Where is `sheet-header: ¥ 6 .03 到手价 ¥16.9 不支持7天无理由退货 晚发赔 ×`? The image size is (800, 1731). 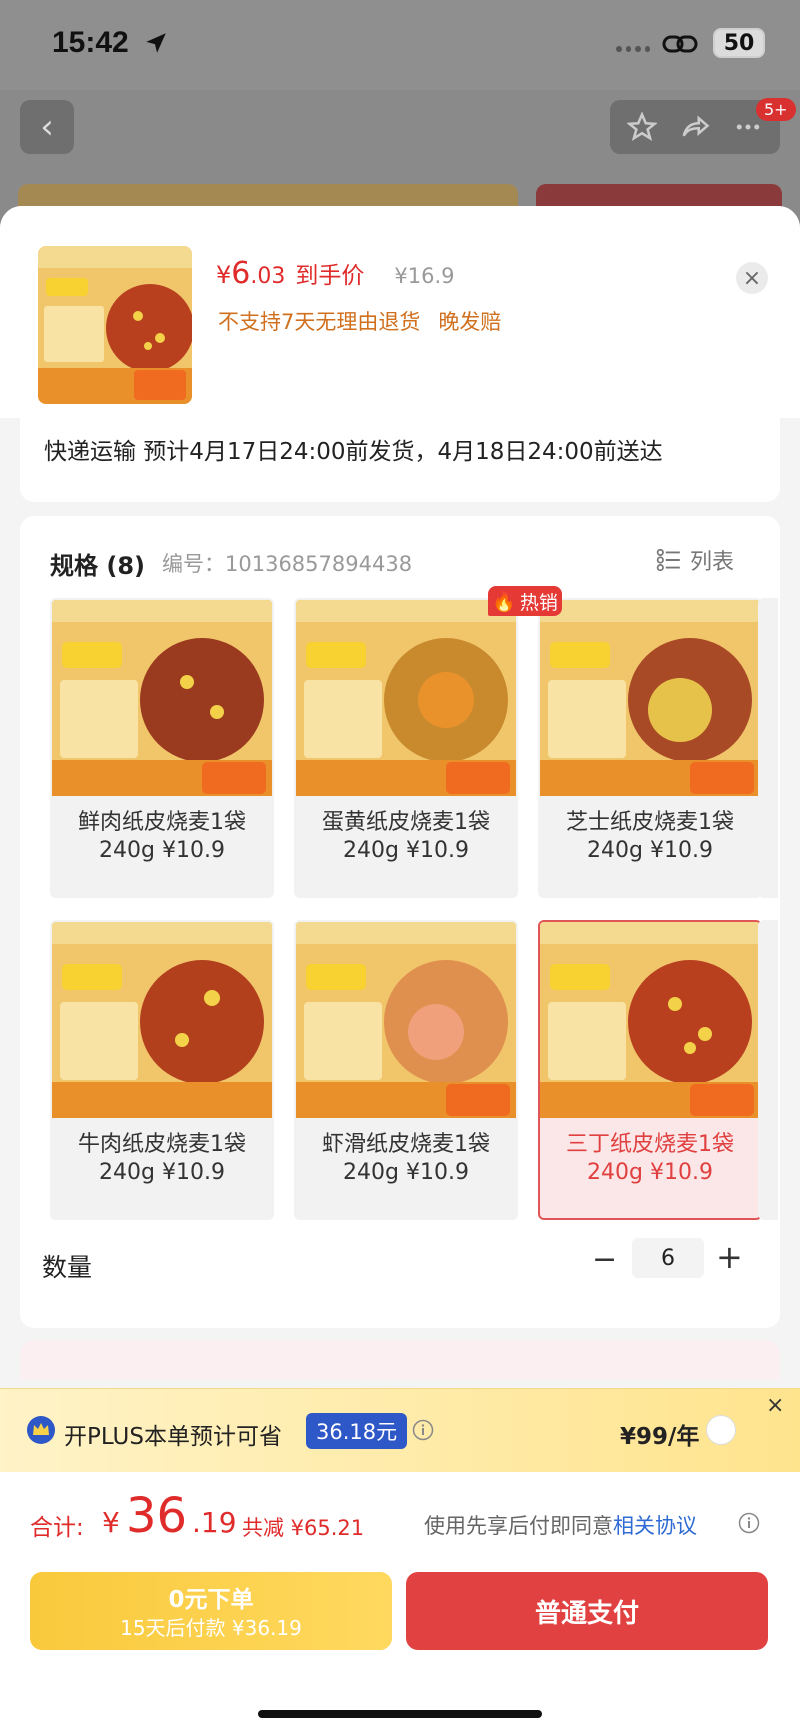
sheet-header: ¥ 6 .03 到手价 ¥16.9 不支持7天无理由退货 晚发赔 × is located at coordinates (400, 312).